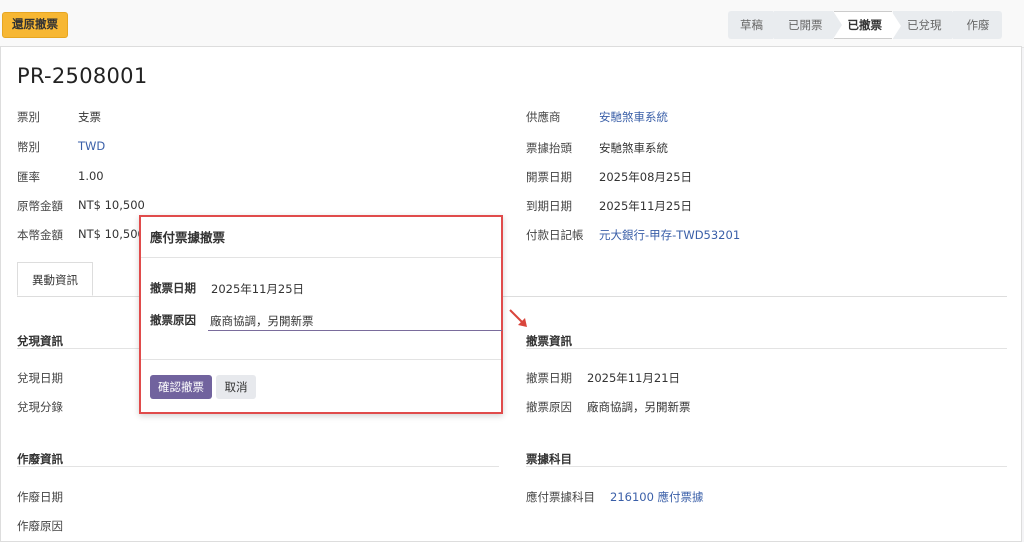 This screenshot has width=1024, height=542. What do you see at coordinates (549, 407) in the screenshot?
I see `field-label-withdraw-reason: 撤票原因` at bounding box center [549, 407].